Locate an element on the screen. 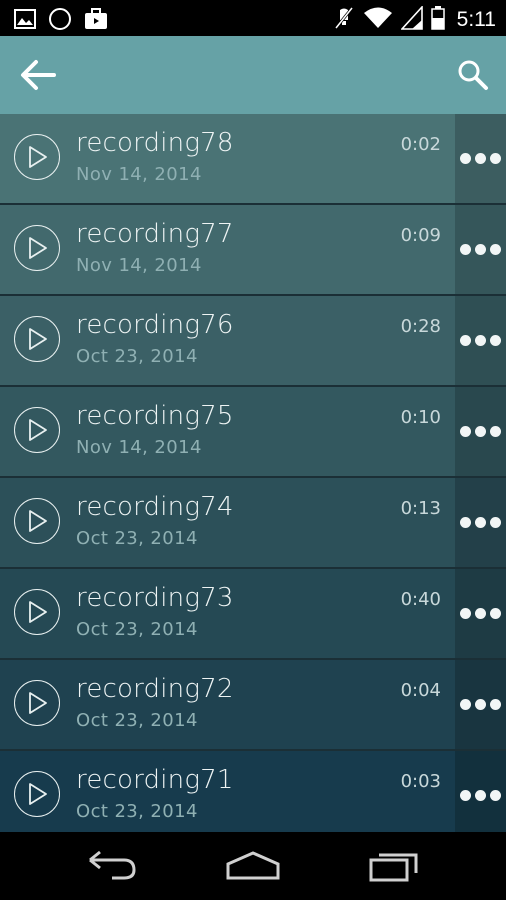 The height and width of the screenshot is (900, 506). recording-title: recording75 is located at coordinates (155, 416).